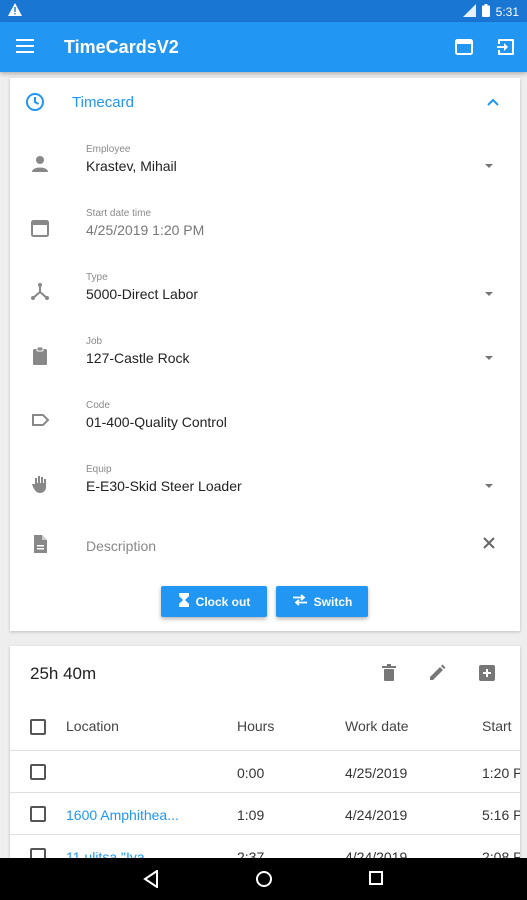  I want to click on delete-icon, so click(389, 673).